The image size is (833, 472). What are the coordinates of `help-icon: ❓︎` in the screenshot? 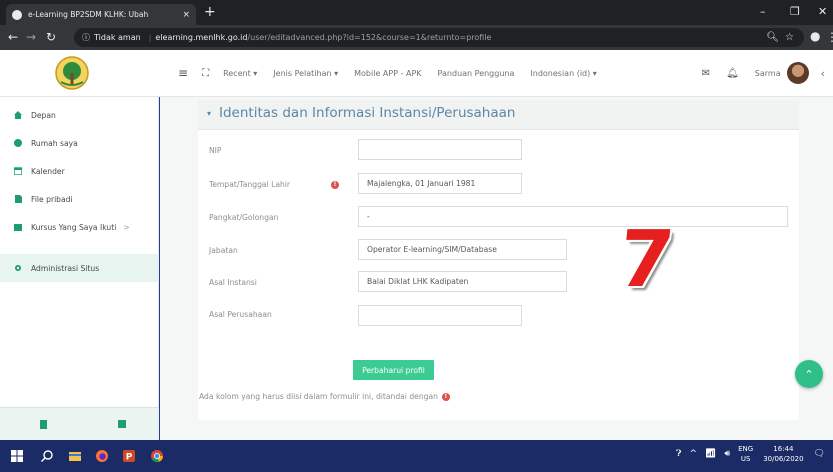 It's located at (678, 454).